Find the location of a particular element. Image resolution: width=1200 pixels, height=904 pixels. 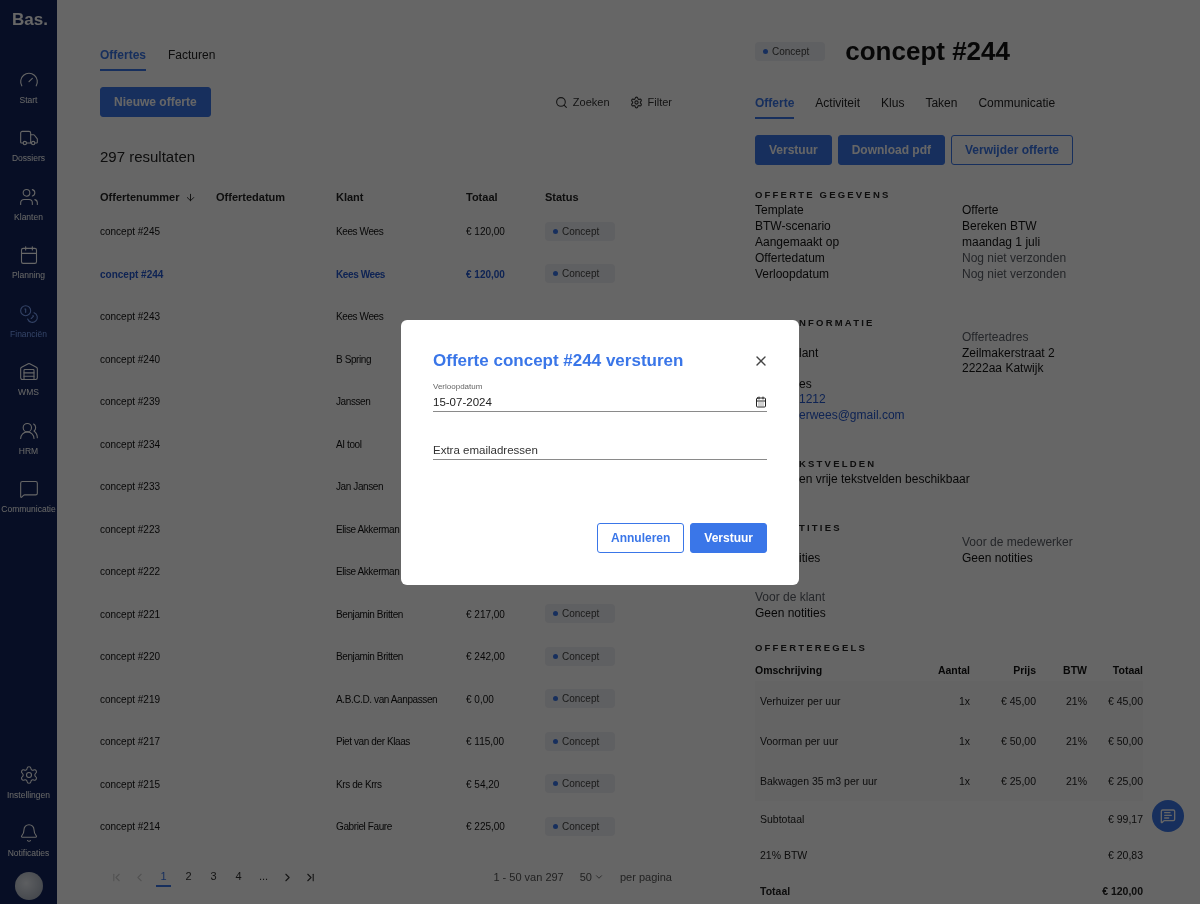

line-quantity: 1x is located at coordinates (963, 781).